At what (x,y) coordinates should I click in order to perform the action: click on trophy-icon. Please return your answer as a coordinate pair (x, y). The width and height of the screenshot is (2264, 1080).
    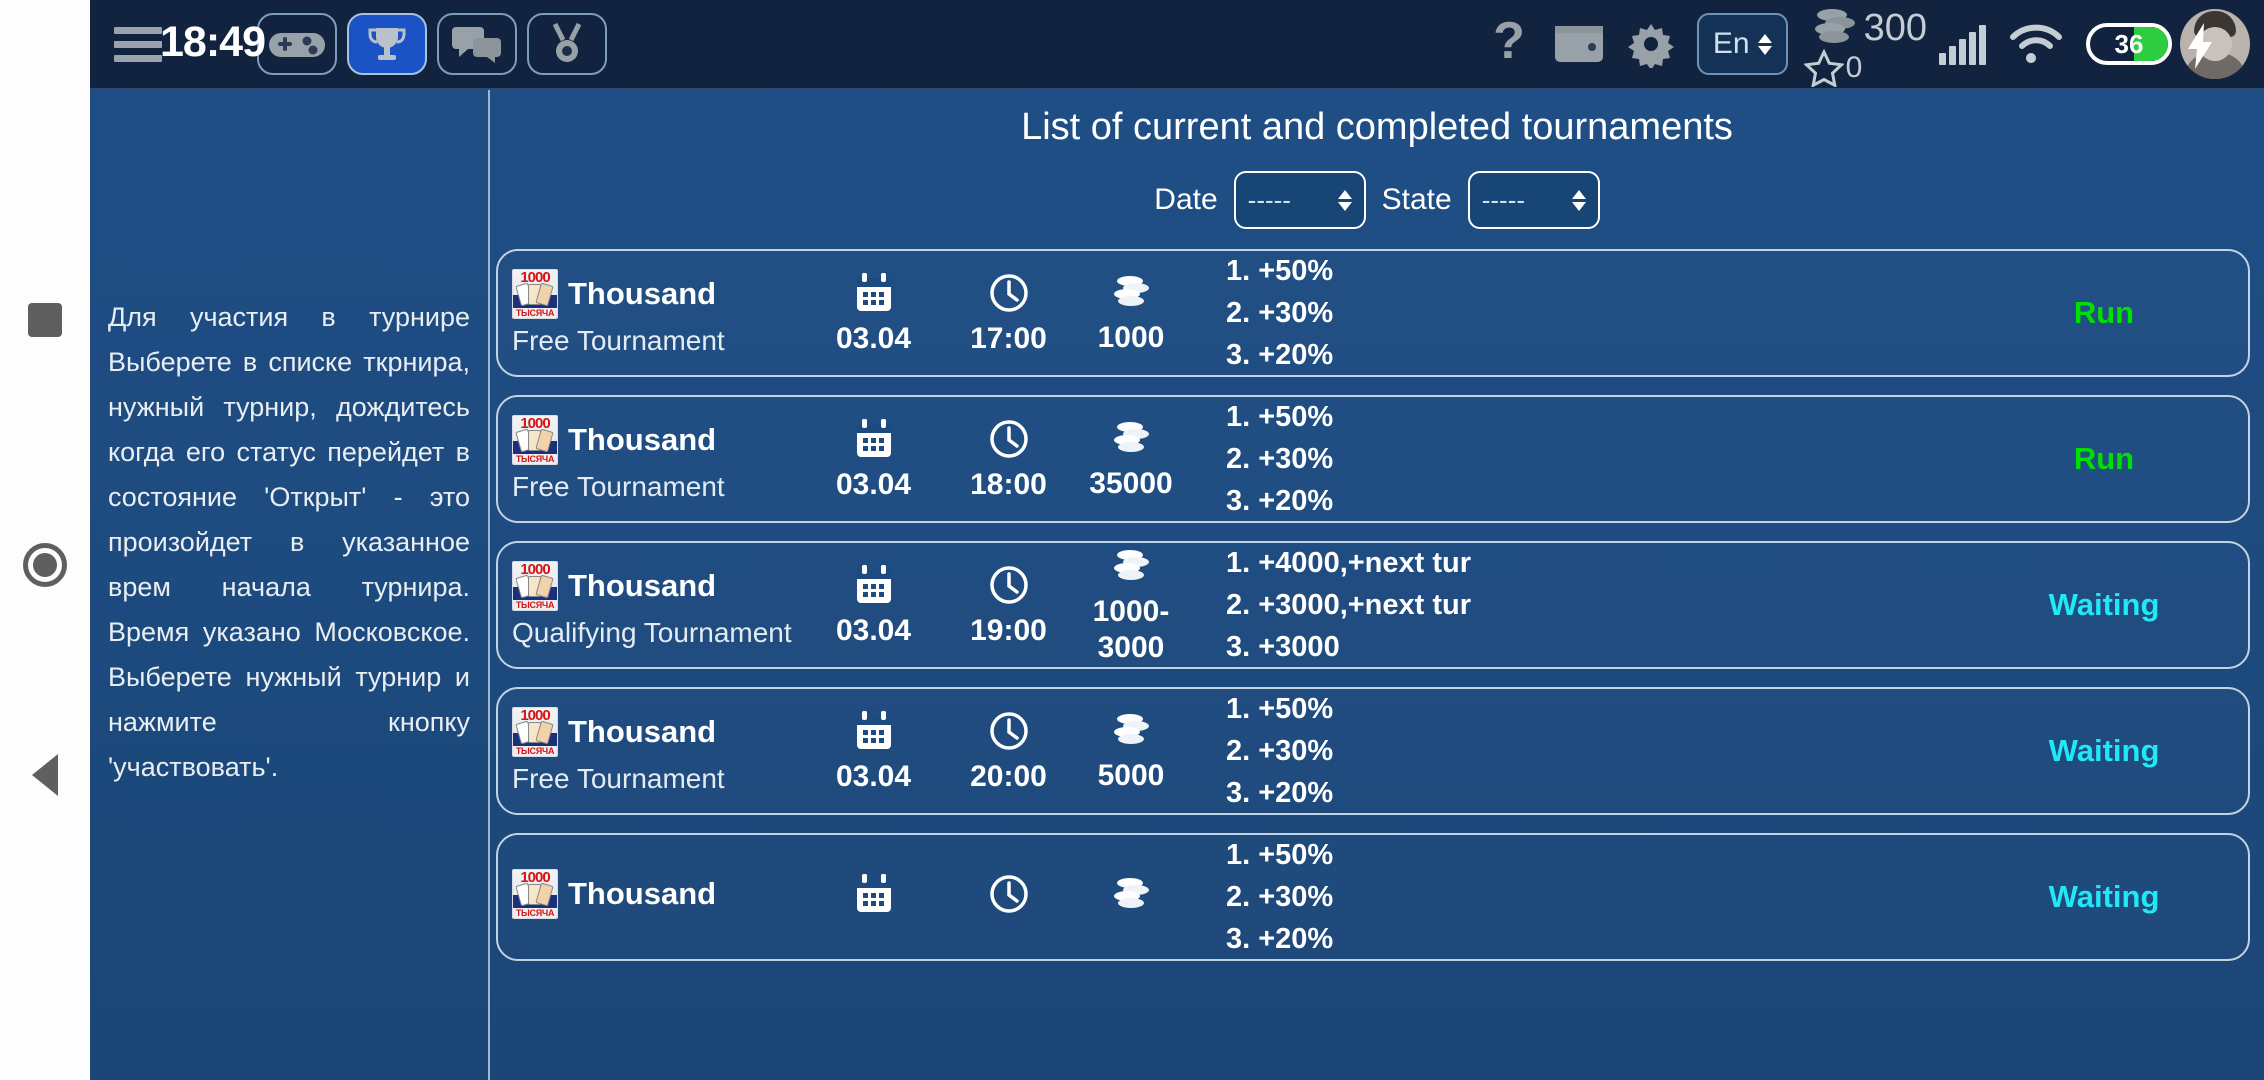
    Looking at the image, I should click on (387, 44).